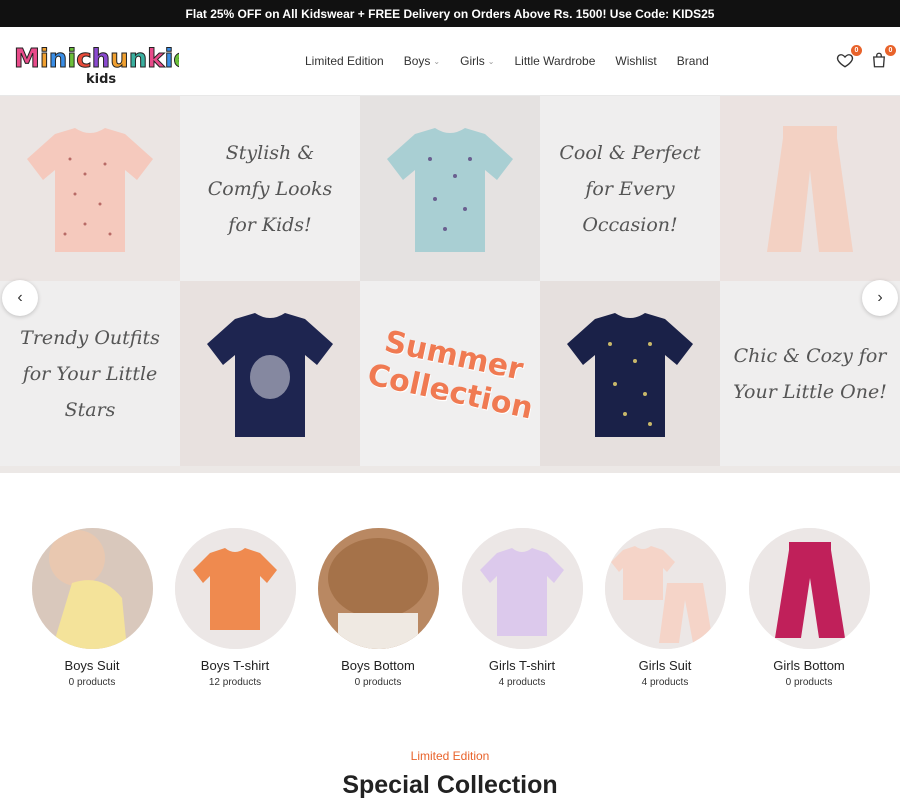  What do you see at coordinates (417, 61) in the screenshot?
I see `nav-label: Boys` at bounding box center [417, 61].